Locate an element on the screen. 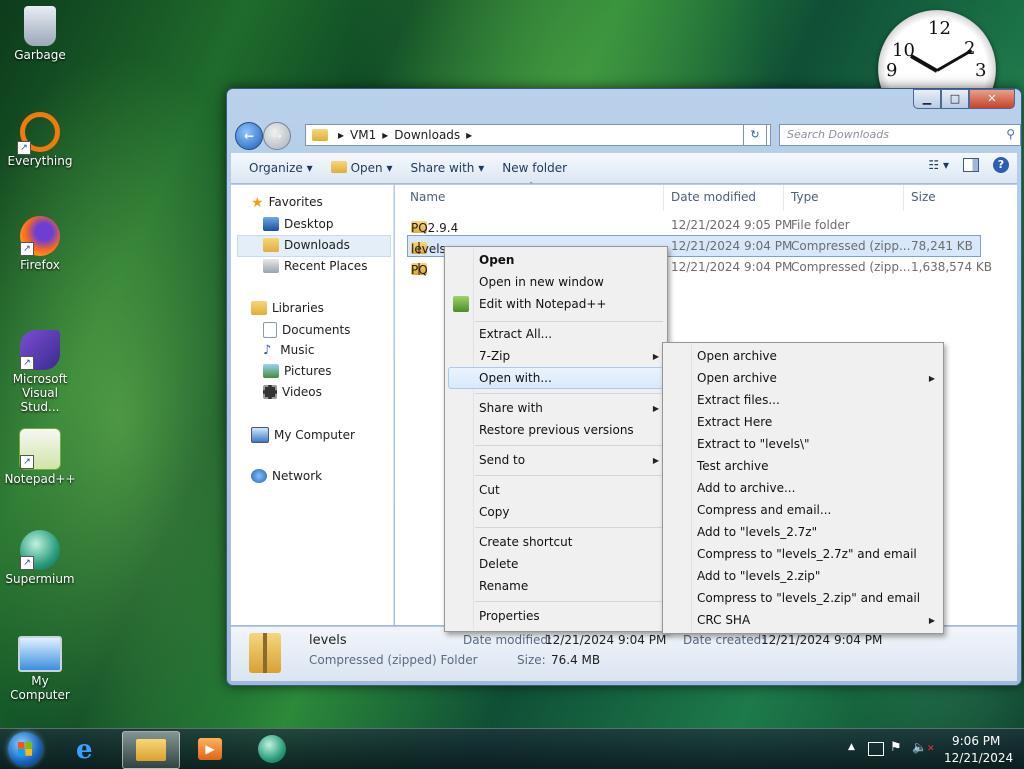 The image size is (1024, 769). menu-item-open-new-window: Open in new window is located at coordinates (541, 282).